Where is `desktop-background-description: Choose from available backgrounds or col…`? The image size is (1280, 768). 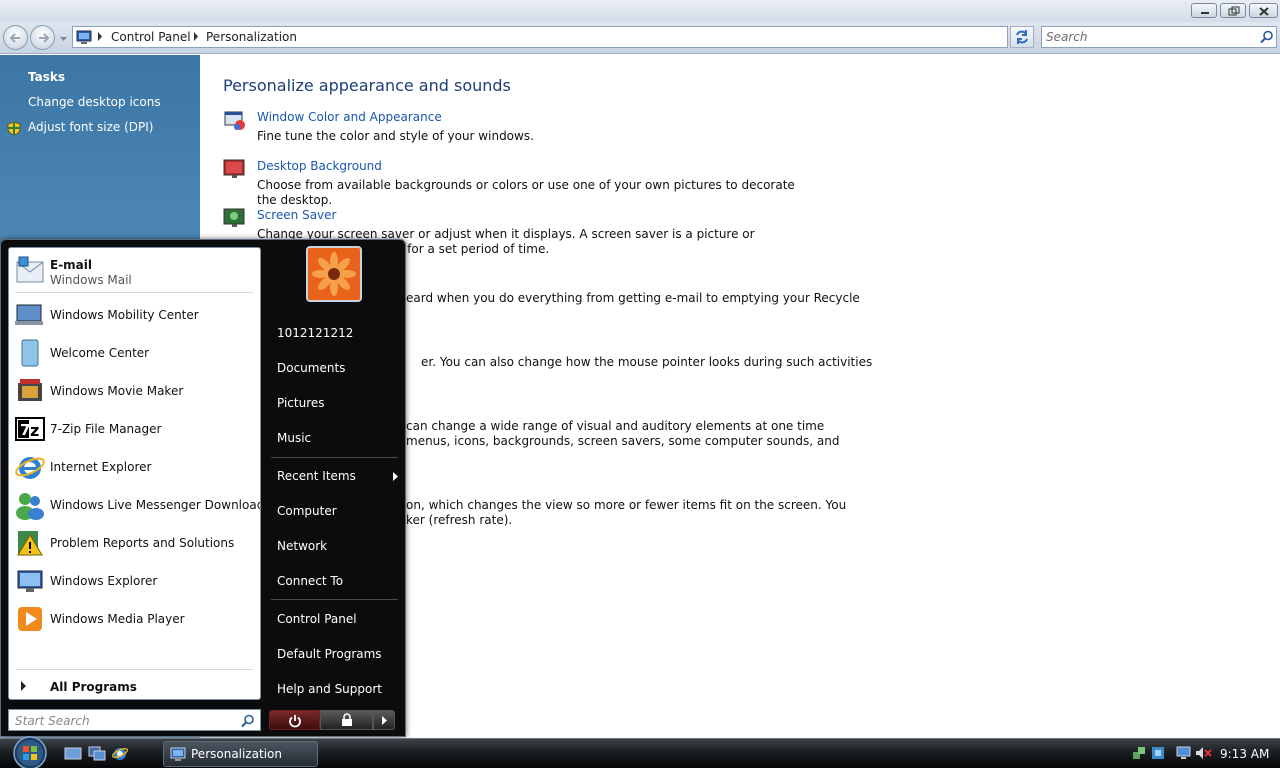 desktop-background-description: Choose from available backgrounds or col… is located at coordinates (526, 192).